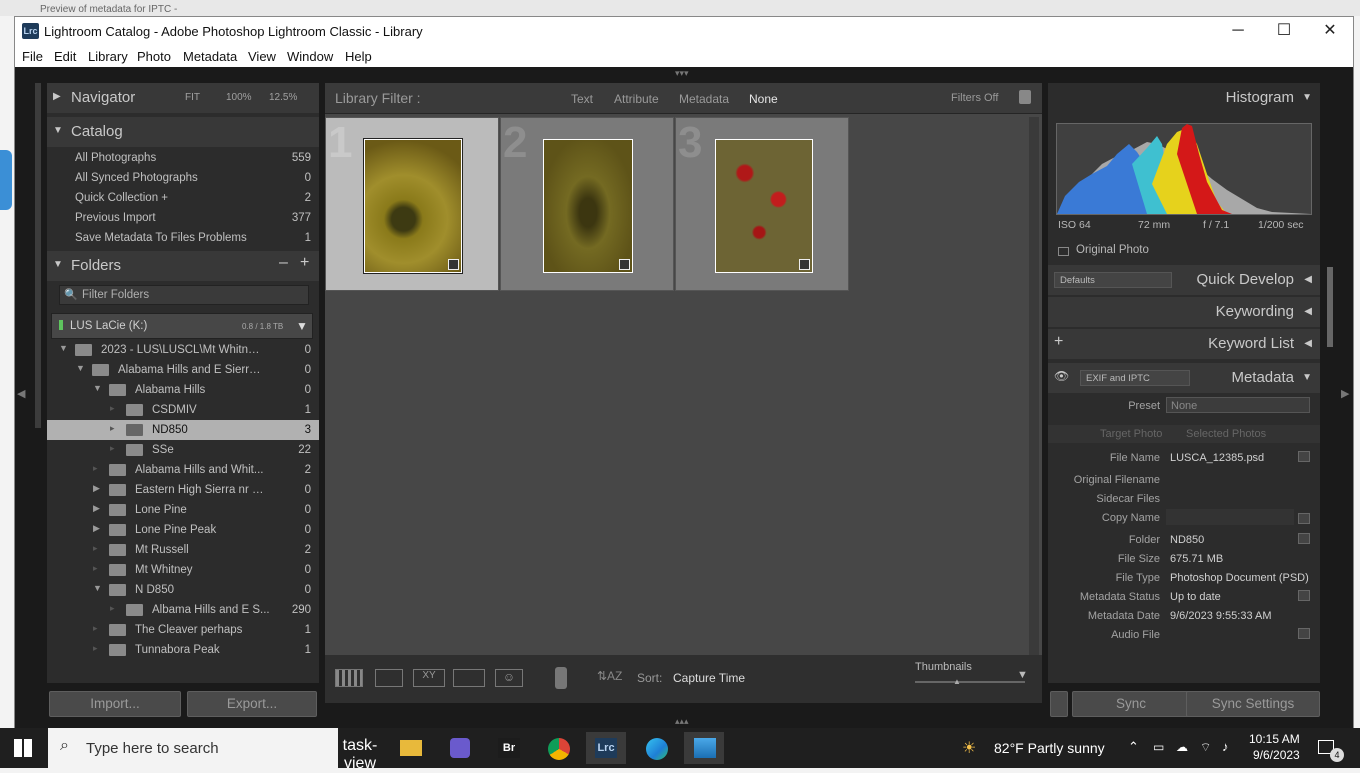 Image resolution: width=1360 pixels, height=773 pixels. What do you see at coordinates (183, 238) in the screenshot?
I see `catalog-item: Save Metadata To Files Problems 1` at bounding box center [183, 238].